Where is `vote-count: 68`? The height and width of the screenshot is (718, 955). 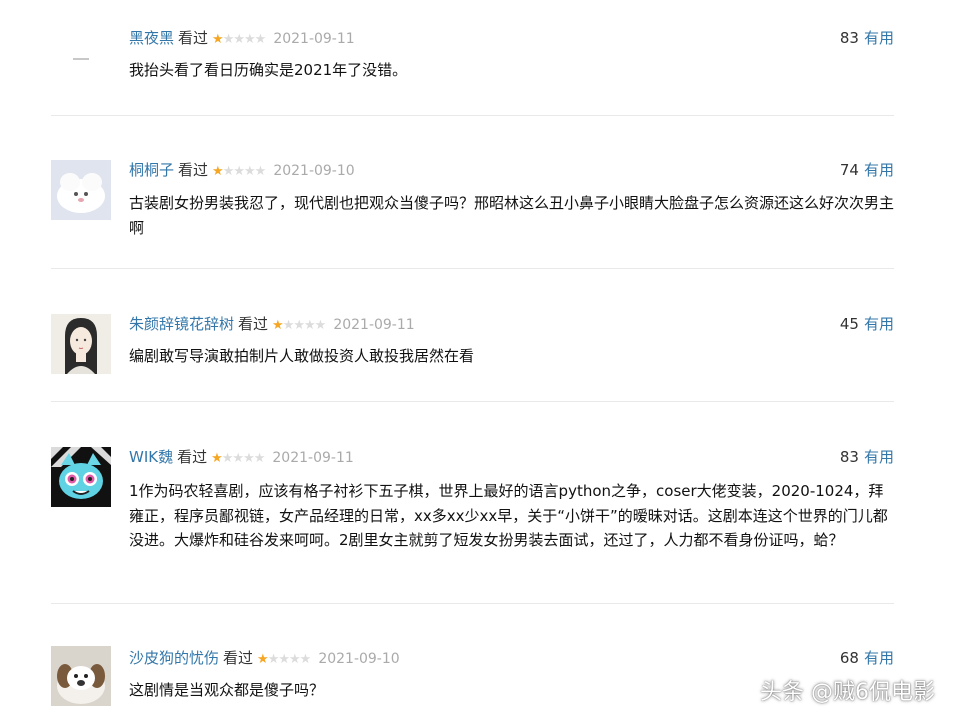 vote-count: 68 is located at coordinates (849, 658).